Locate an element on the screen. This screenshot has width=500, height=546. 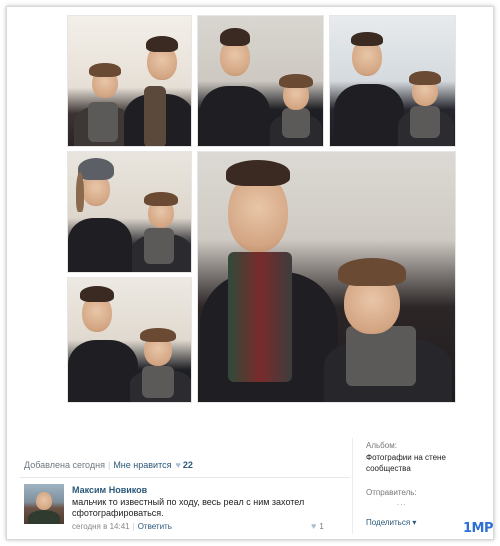
share-button: Поделиться ▾ is located at coordinates (391, 522).